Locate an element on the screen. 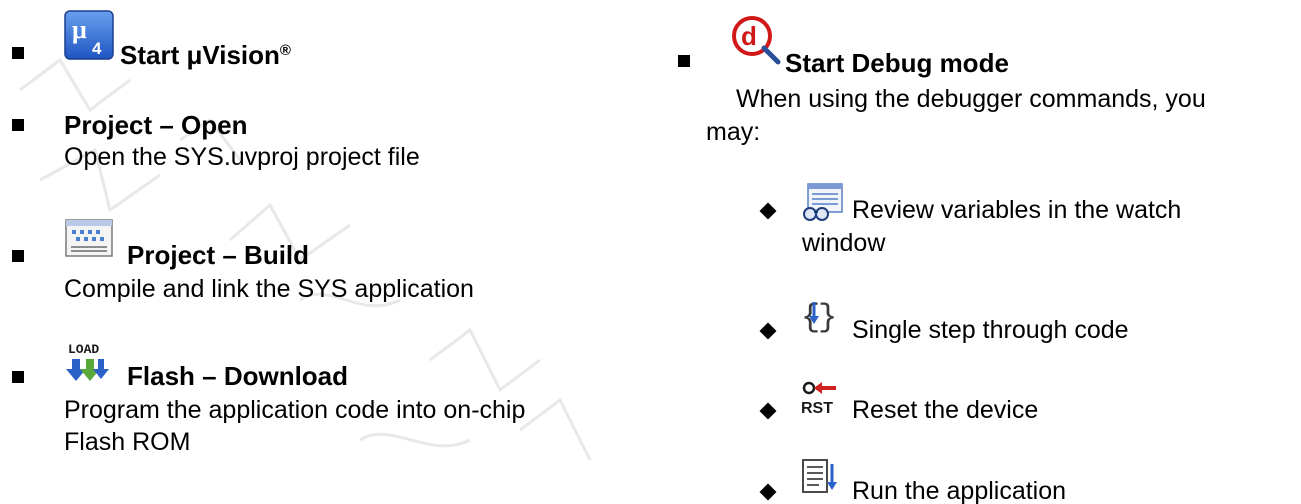  watch-window-icon is located at coordinates (823, 202).